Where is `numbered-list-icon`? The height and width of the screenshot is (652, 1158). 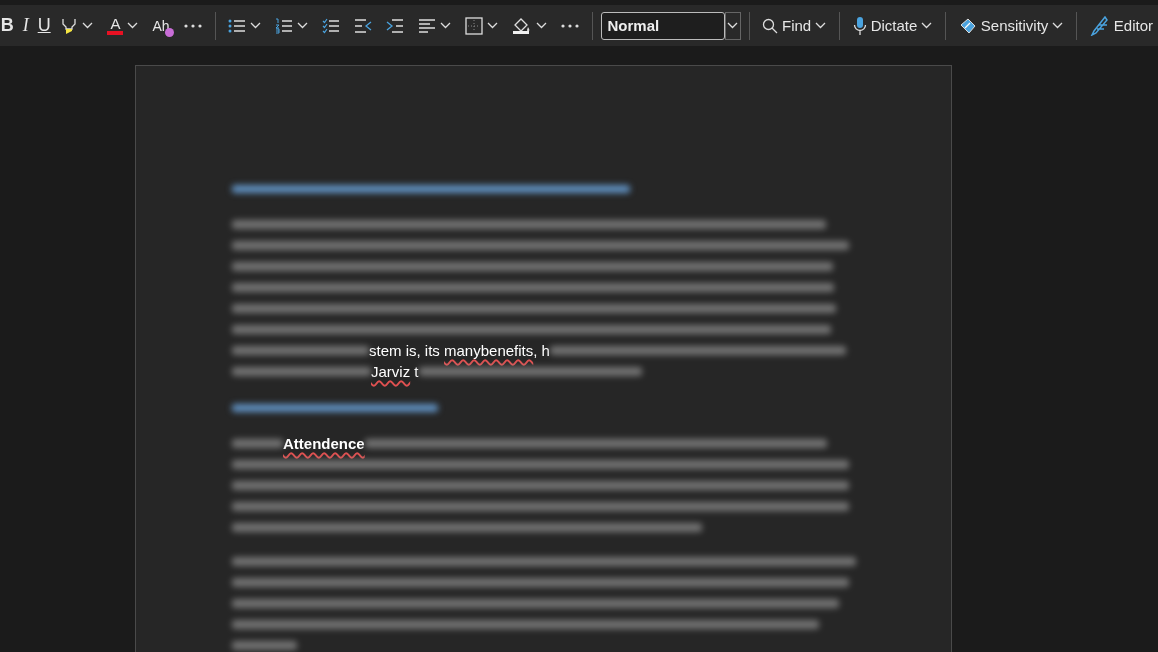
numbered-list-icon is located at coordinates (284, 25).